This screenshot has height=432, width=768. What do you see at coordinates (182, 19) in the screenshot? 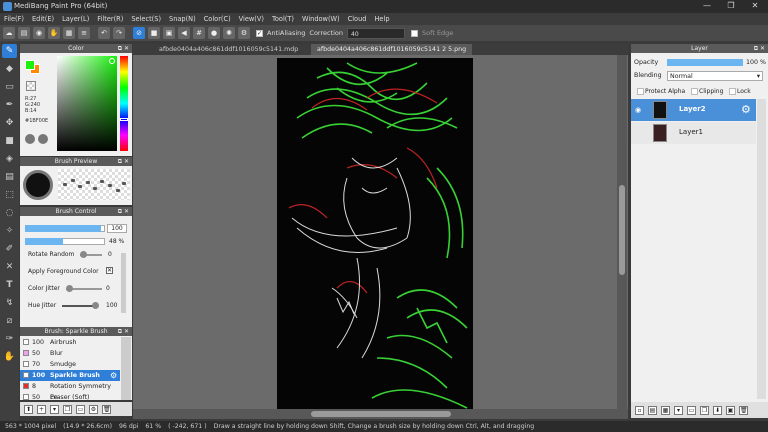
I see `menu-snap: Snap(N)` at bounding box center [182, 19].